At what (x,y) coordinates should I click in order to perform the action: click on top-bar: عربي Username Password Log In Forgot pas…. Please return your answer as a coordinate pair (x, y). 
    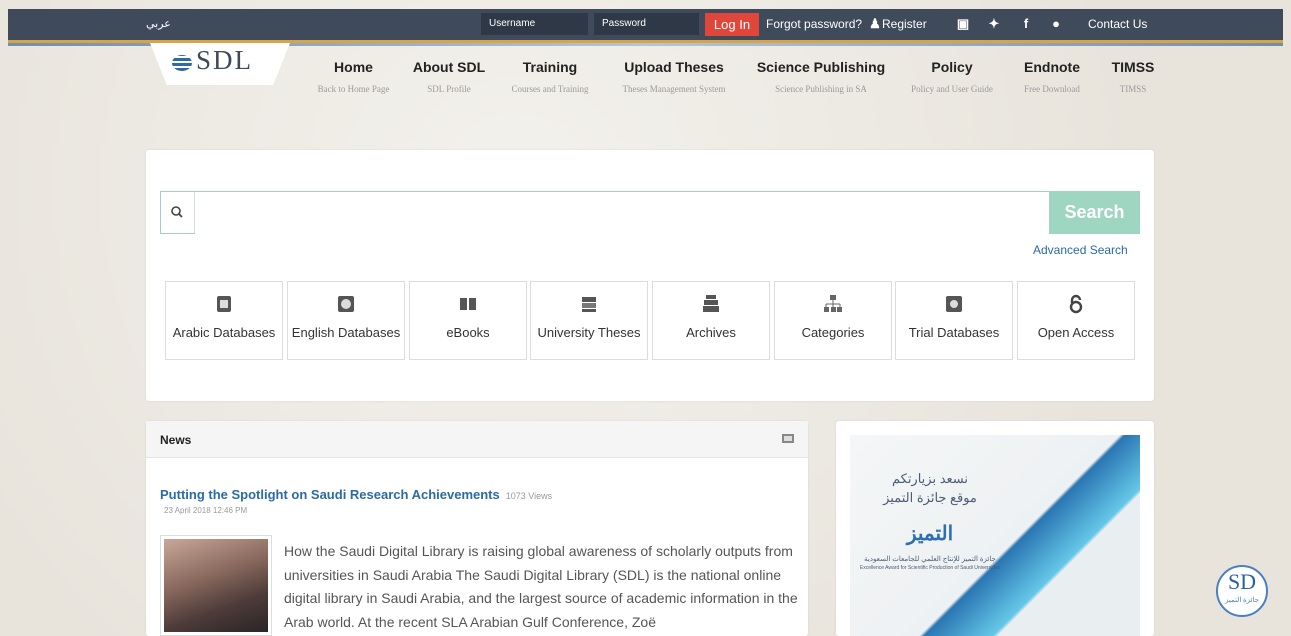
    Looking at the image, I should click on (645, 27).